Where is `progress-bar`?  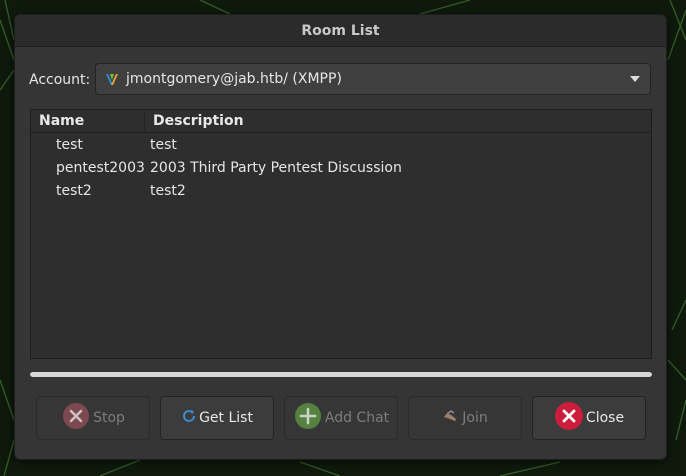 progress-bar is located at coordinates (341, 374).